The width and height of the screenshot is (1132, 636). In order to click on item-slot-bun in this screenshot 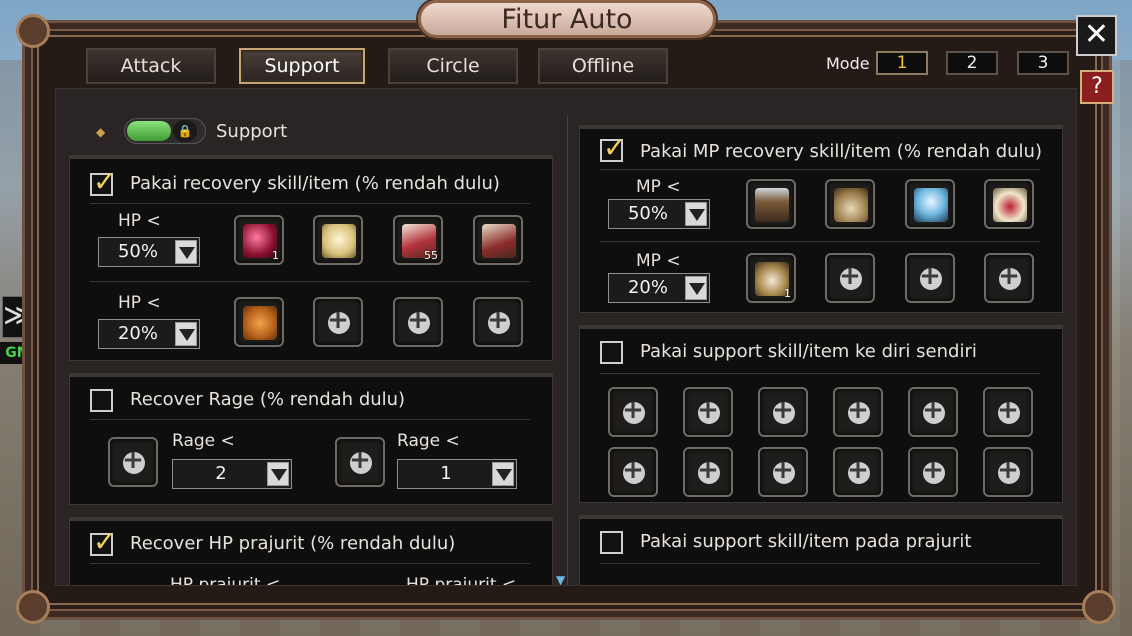, I will do `click(338, 240)`.